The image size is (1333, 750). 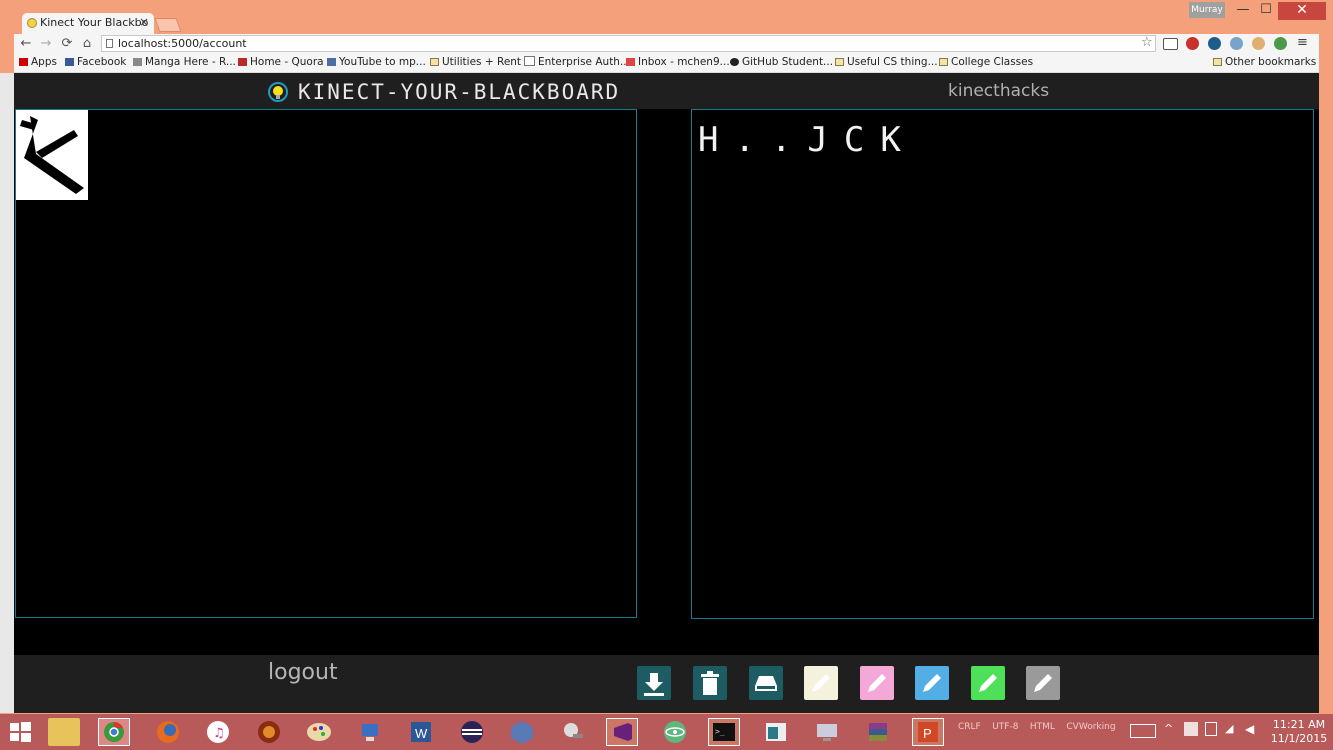 I want to click on bookmark-quora: Home - Quora, so click(x=281, y=62).